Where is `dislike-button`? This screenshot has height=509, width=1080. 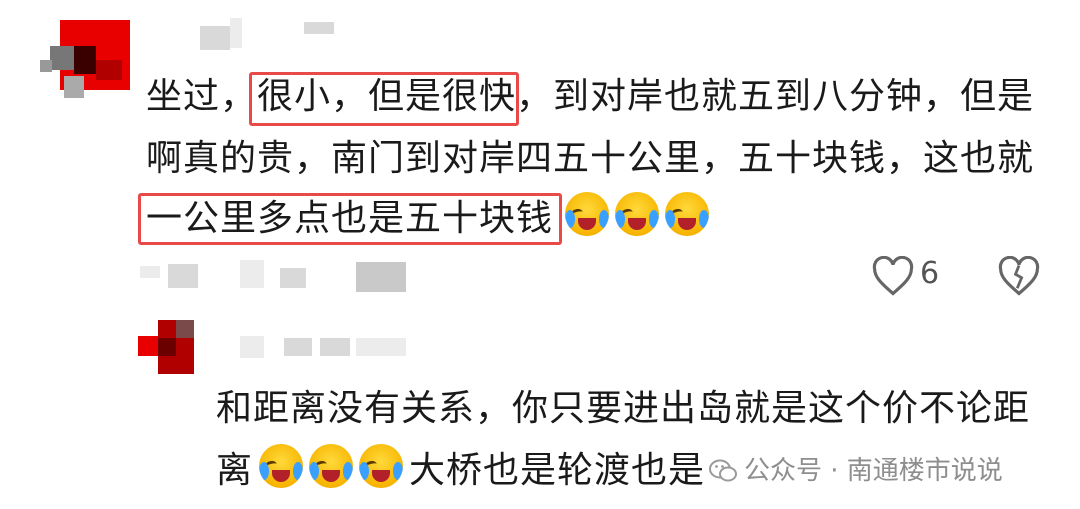 dislike-button is located at coordinates (1019, 275).